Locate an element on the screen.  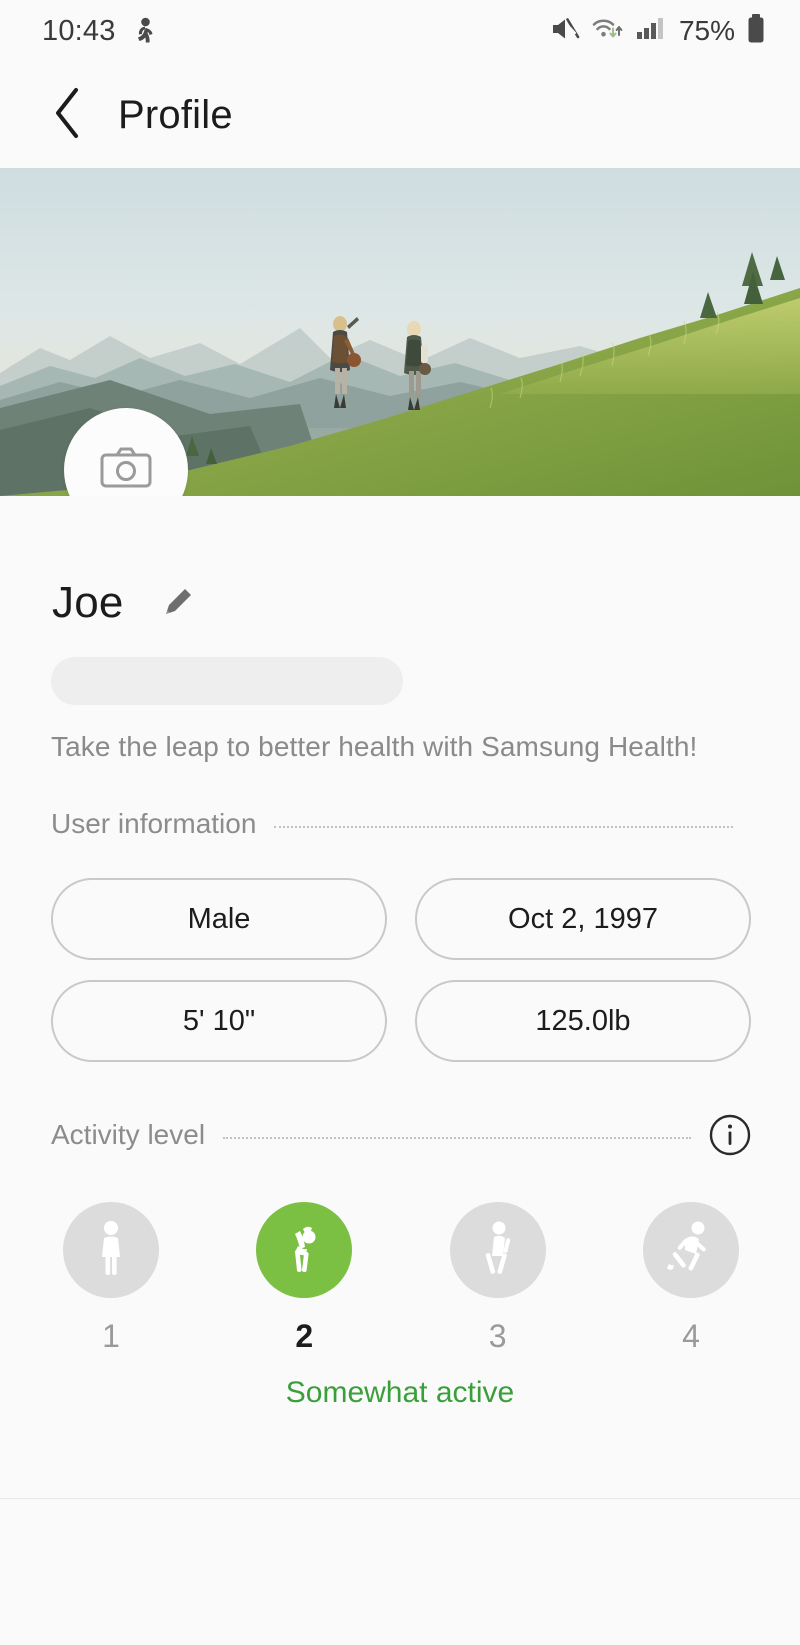
activity-level-number-2: 2 is located at coordinates (304, 1336).